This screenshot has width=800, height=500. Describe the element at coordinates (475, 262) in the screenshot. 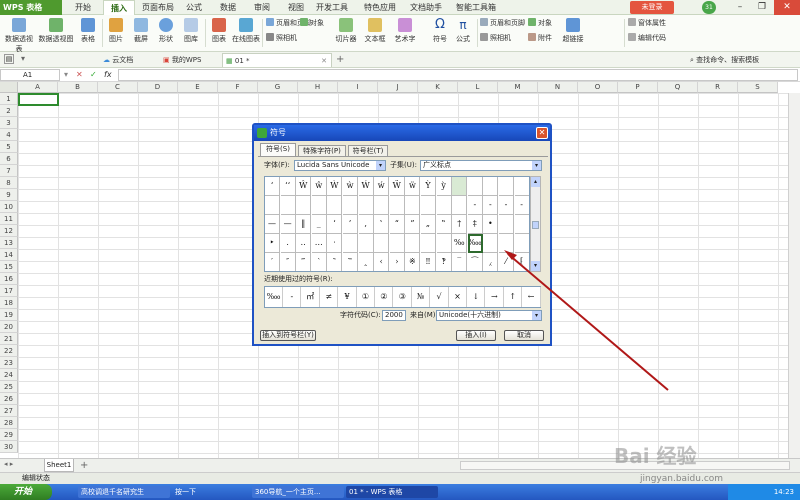

I see `symbol-cell: ⁀` at that location.